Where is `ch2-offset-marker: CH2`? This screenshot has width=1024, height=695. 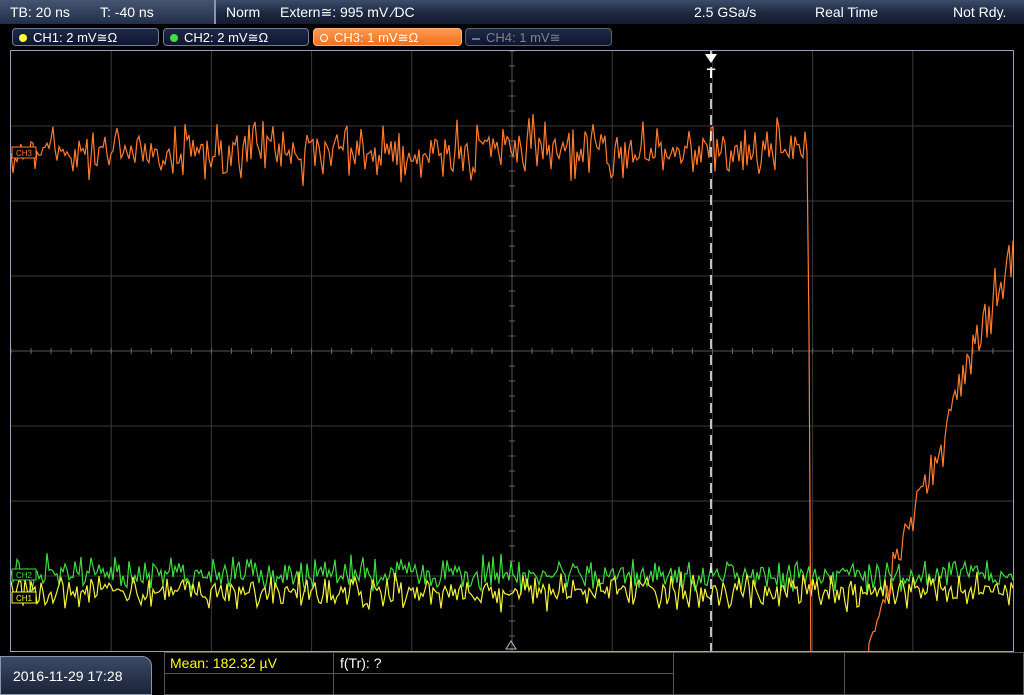
ch2-offset-marker: CH2 is located at coordinates (24, 574).